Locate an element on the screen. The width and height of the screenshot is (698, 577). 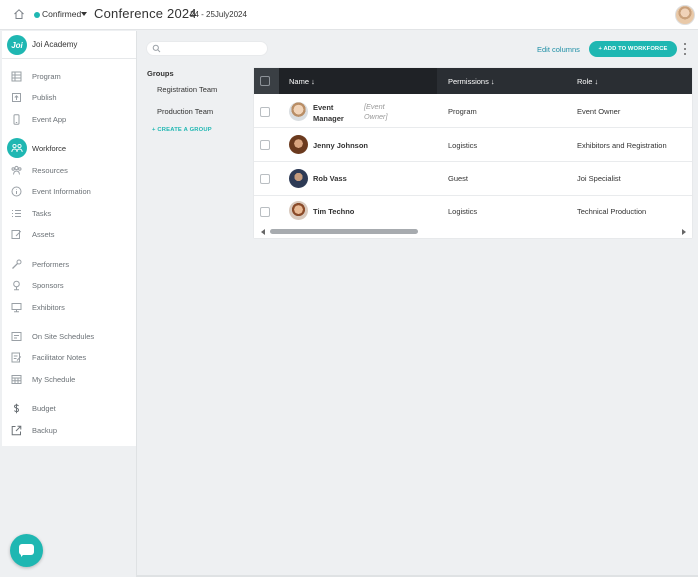
exhibitors-icon is located at coordinates (16, 307).